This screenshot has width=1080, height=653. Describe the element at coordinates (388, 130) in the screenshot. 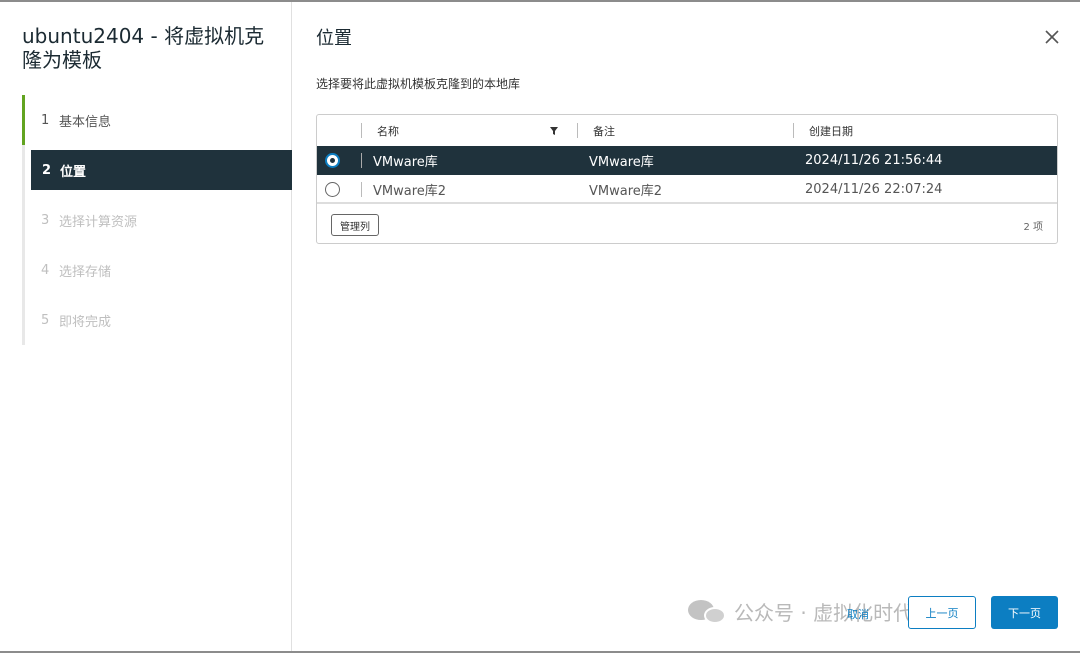

I see `column-header-name: 名称` at that location.